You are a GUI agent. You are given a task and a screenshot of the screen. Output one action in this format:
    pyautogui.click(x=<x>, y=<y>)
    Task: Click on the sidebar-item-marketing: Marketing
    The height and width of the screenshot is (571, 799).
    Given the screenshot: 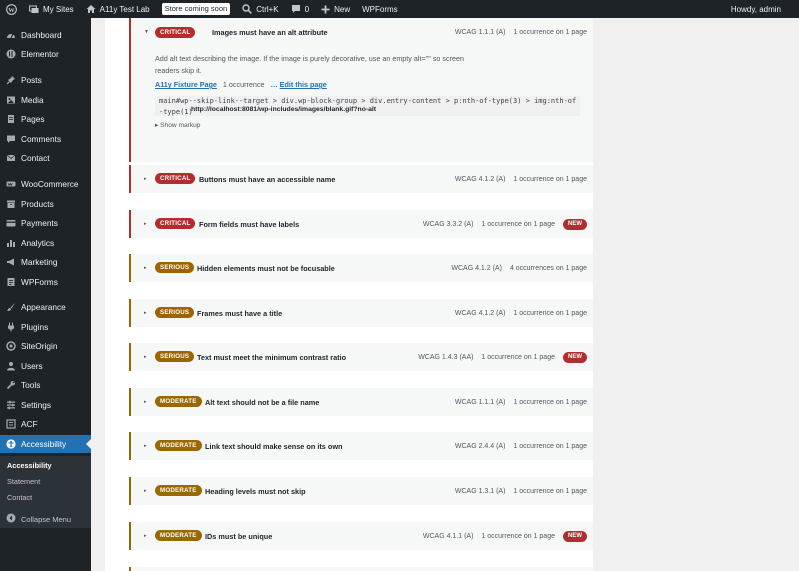 What is the action you would take?
    pyautogui.click(x=45, y=262)
    